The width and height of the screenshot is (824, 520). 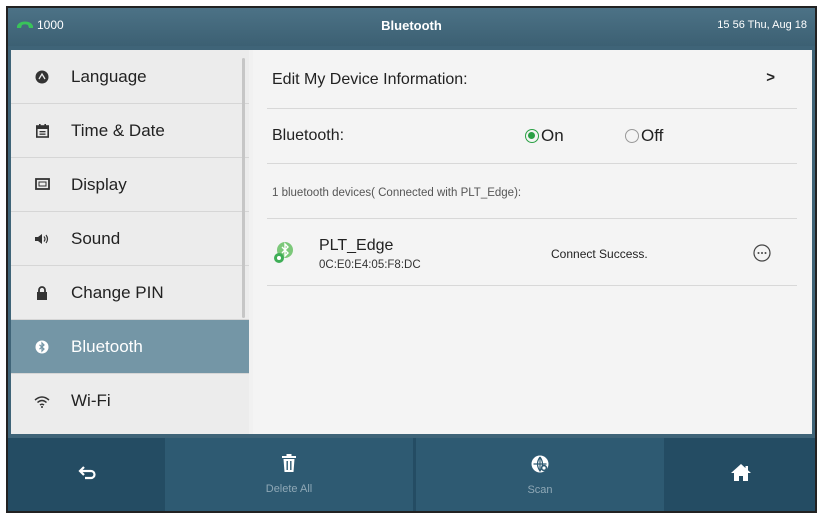 I want to click on sidebar-item-language: Language, so click(x=130, y=77).